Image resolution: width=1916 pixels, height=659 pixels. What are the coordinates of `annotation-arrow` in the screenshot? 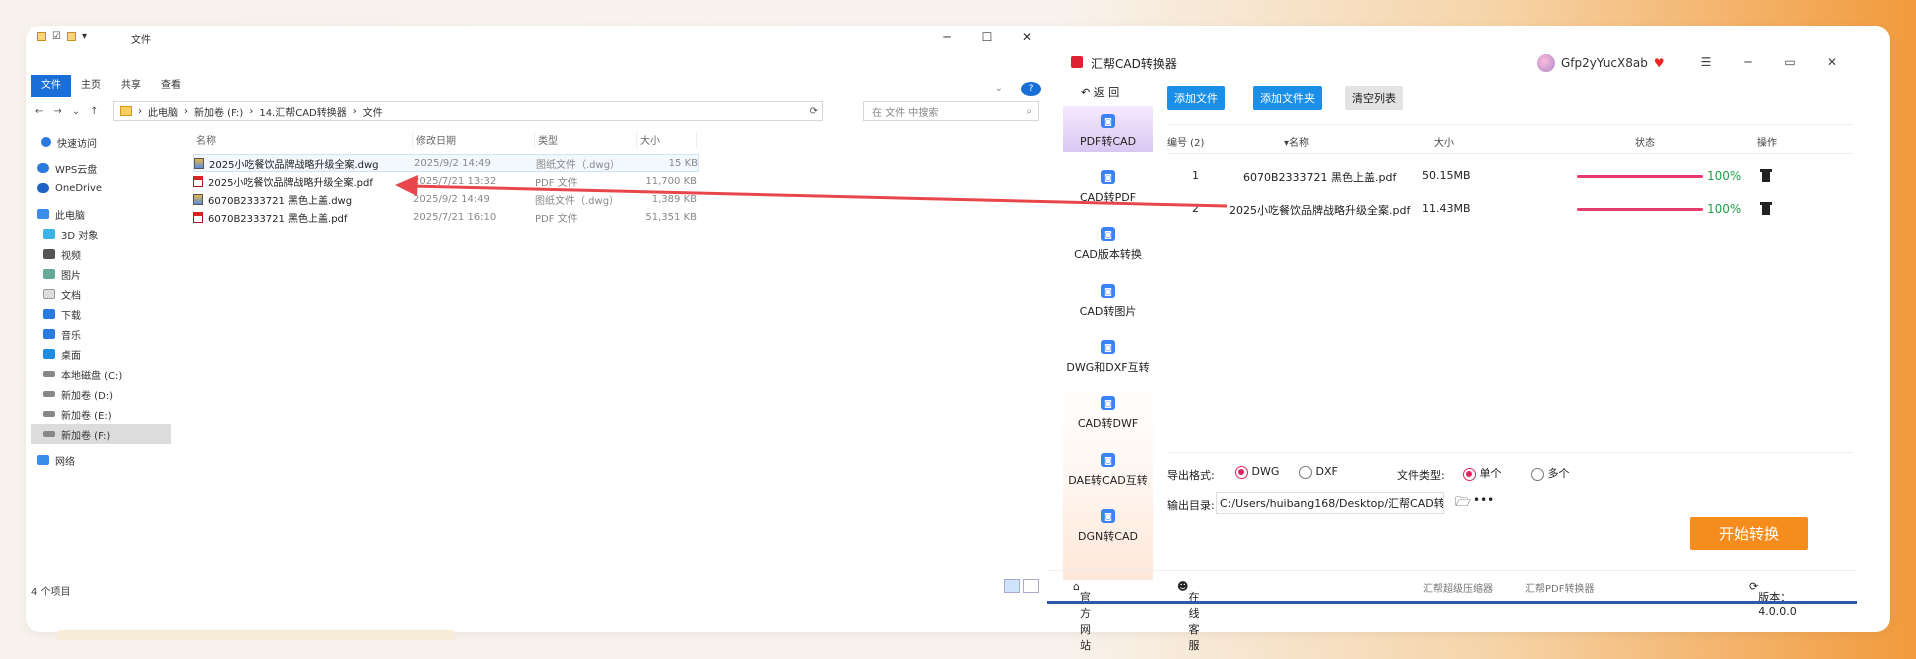 It's located at (811, 191).